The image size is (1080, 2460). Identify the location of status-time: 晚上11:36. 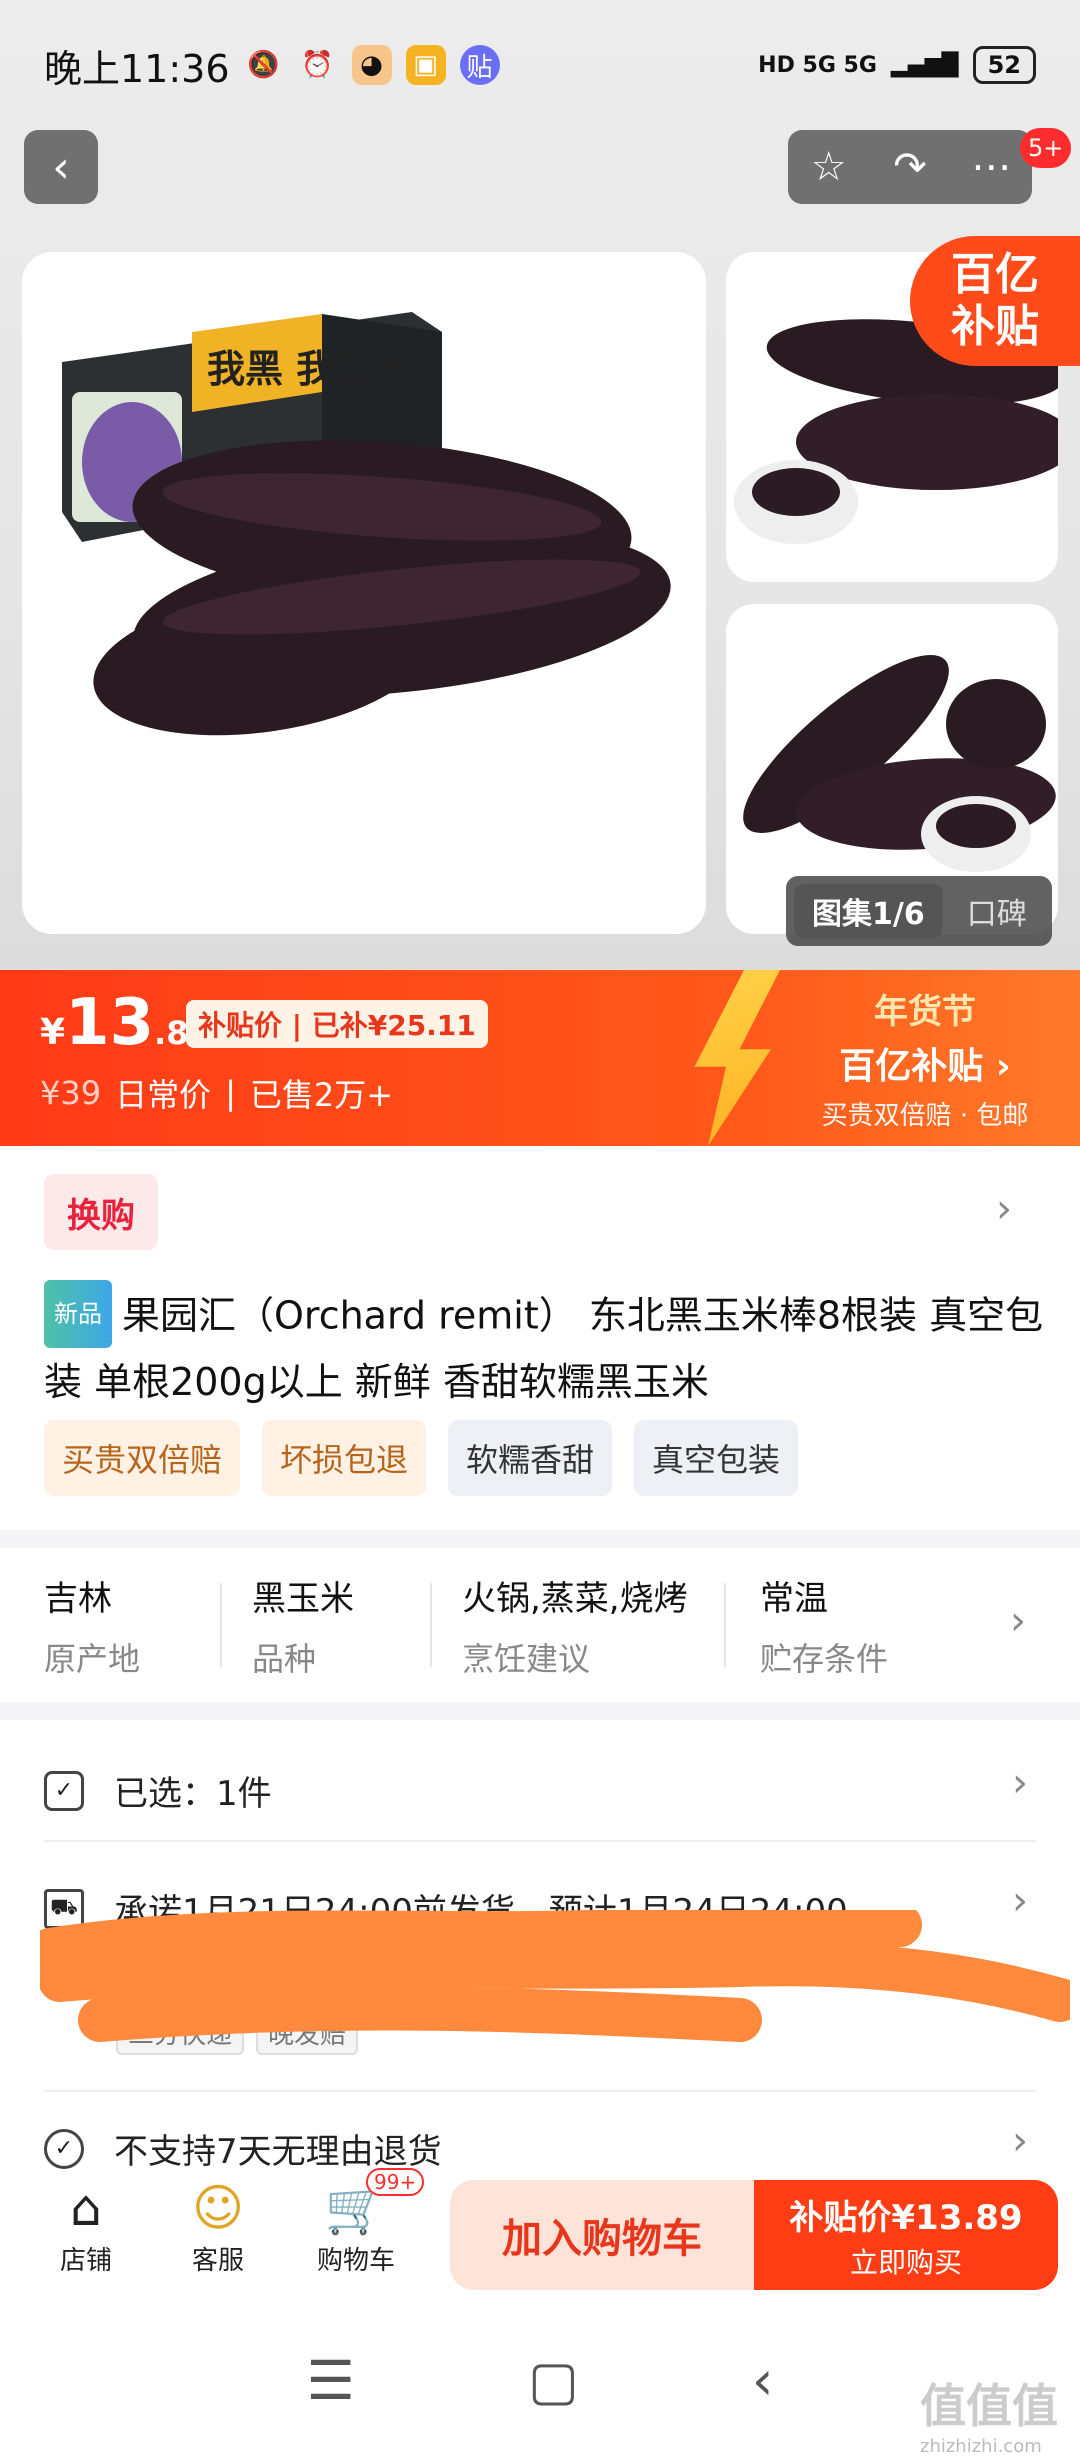
(137, 68).